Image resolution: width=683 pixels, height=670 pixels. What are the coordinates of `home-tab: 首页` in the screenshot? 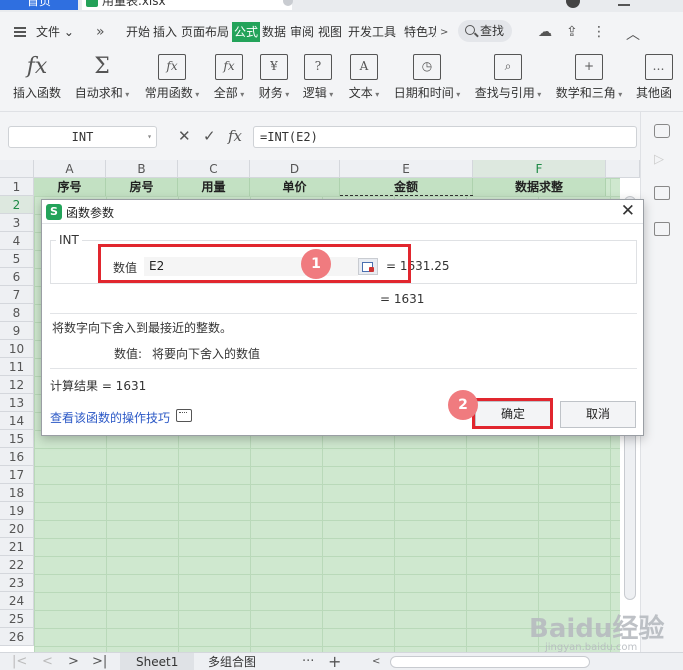 It's located at (39, 5).